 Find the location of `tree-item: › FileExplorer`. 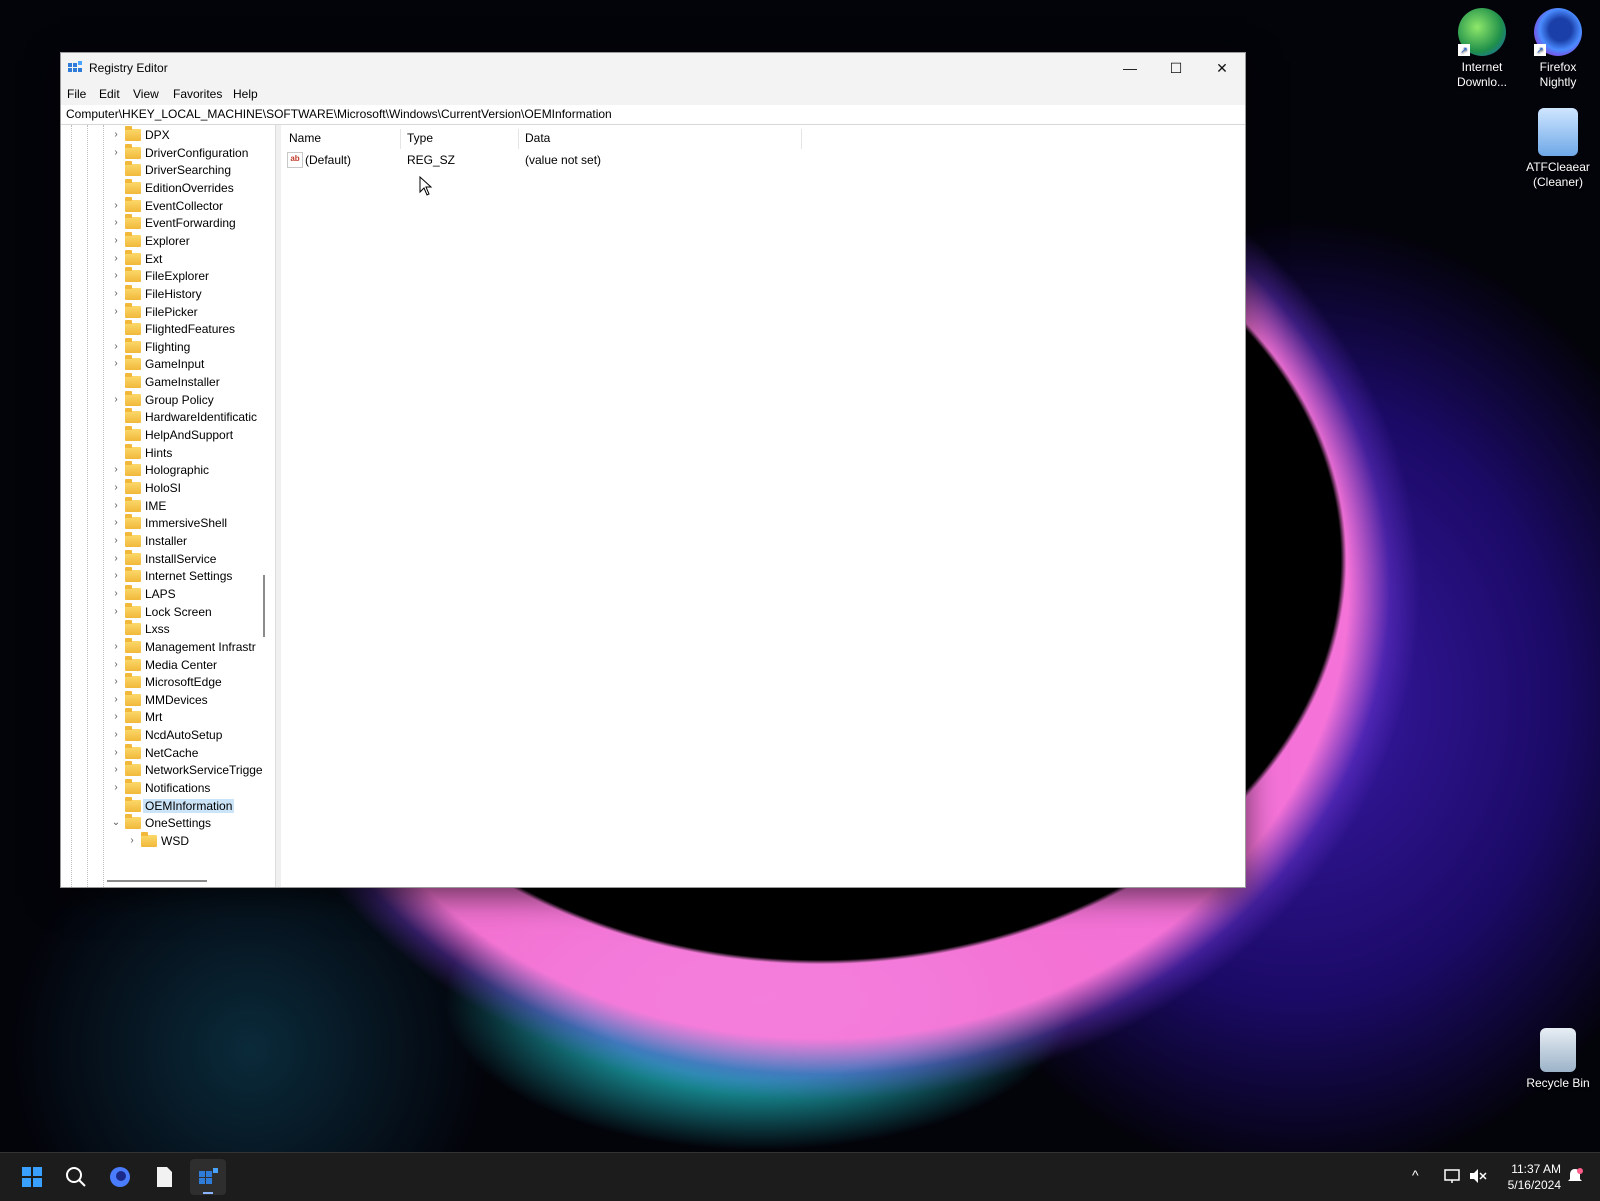

tree-item: › FileExplorer is located at coordinates (168, 276).